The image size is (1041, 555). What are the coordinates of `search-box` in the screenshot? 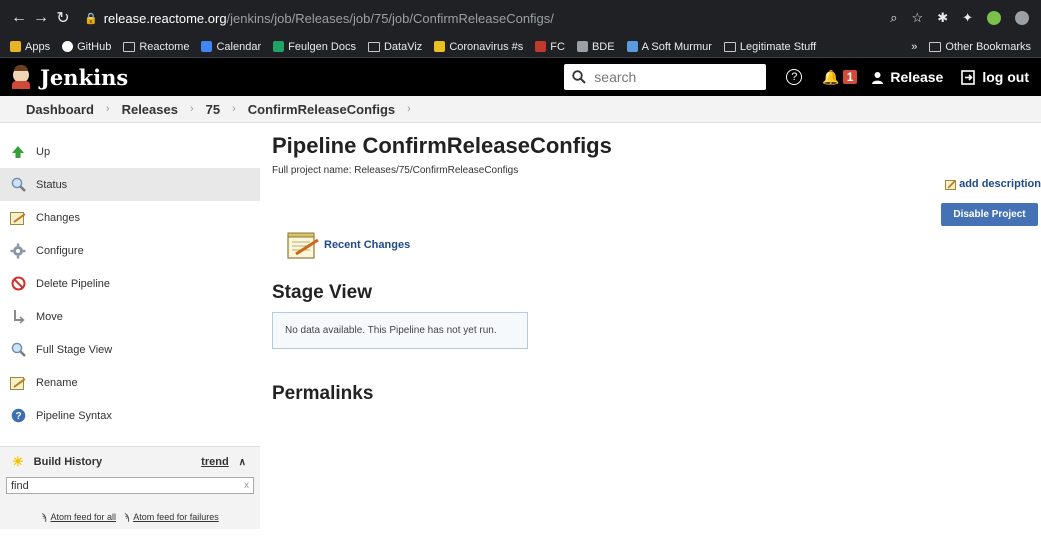 It's located at (665, 77).